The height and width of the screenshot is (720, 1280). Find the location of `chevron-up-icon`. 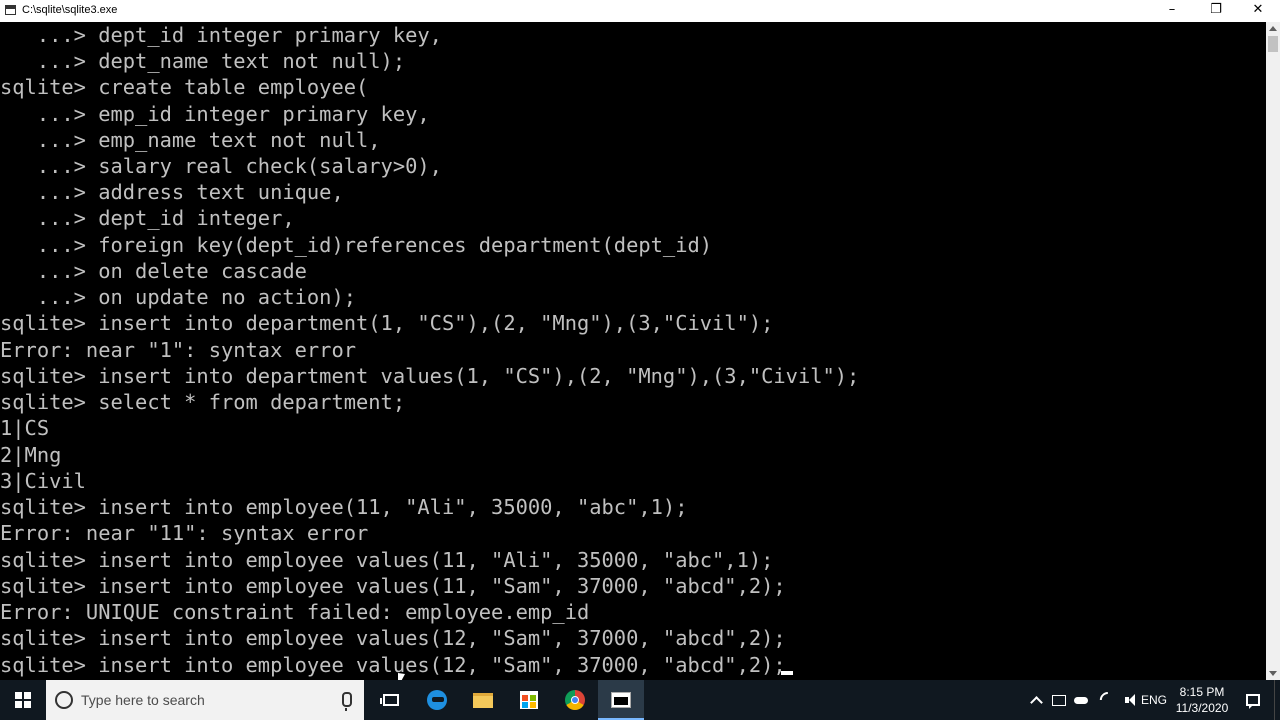

chevron-up-icon is located at coordinates (1036, 702).